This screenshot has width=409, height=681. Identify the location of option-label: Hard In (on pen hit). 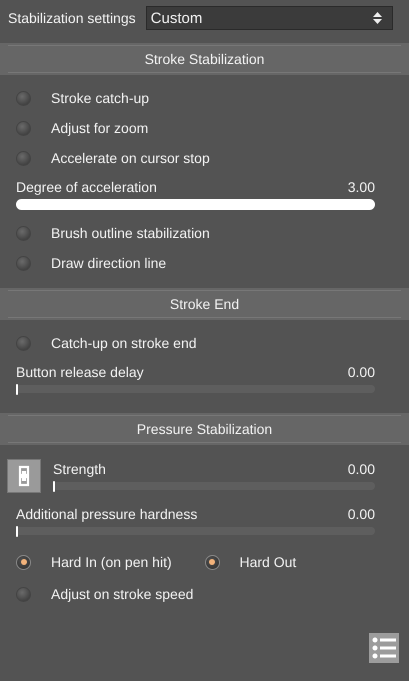
(111, 562).